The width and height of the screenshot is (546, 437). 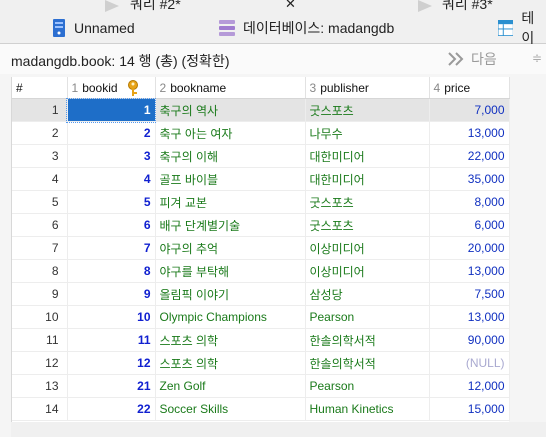 What do you see at coordinates (467, 6) in the screenshot?
I see `tab-query-3: 쿼리 #3*` at bounding box center [467, 6].